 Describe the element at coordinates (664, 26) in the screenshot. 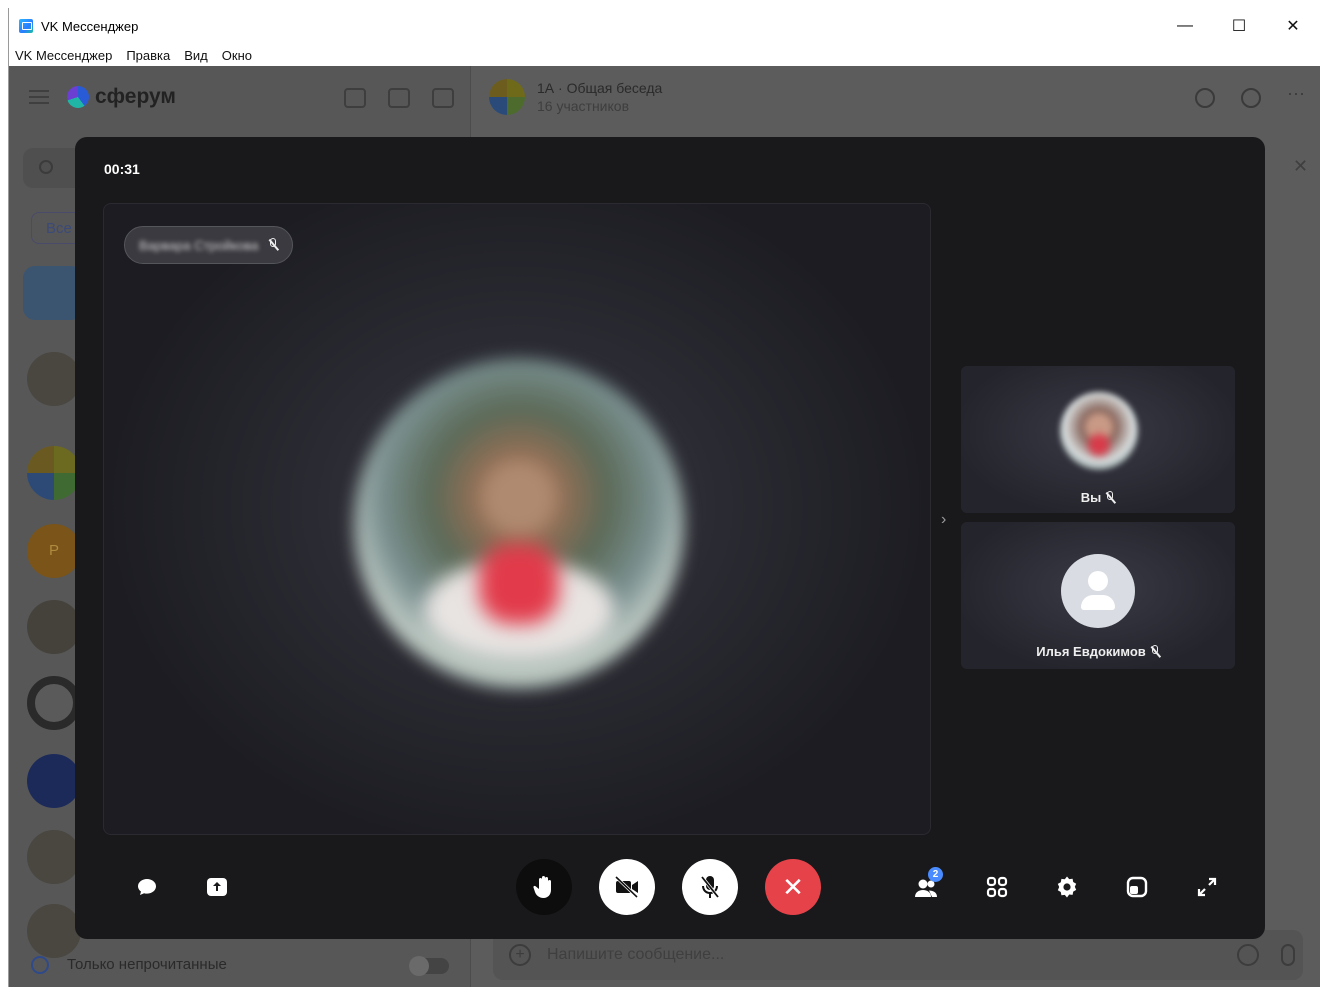

I see `title-bar: VK Мессенджер — ☐ ✕` at that location.